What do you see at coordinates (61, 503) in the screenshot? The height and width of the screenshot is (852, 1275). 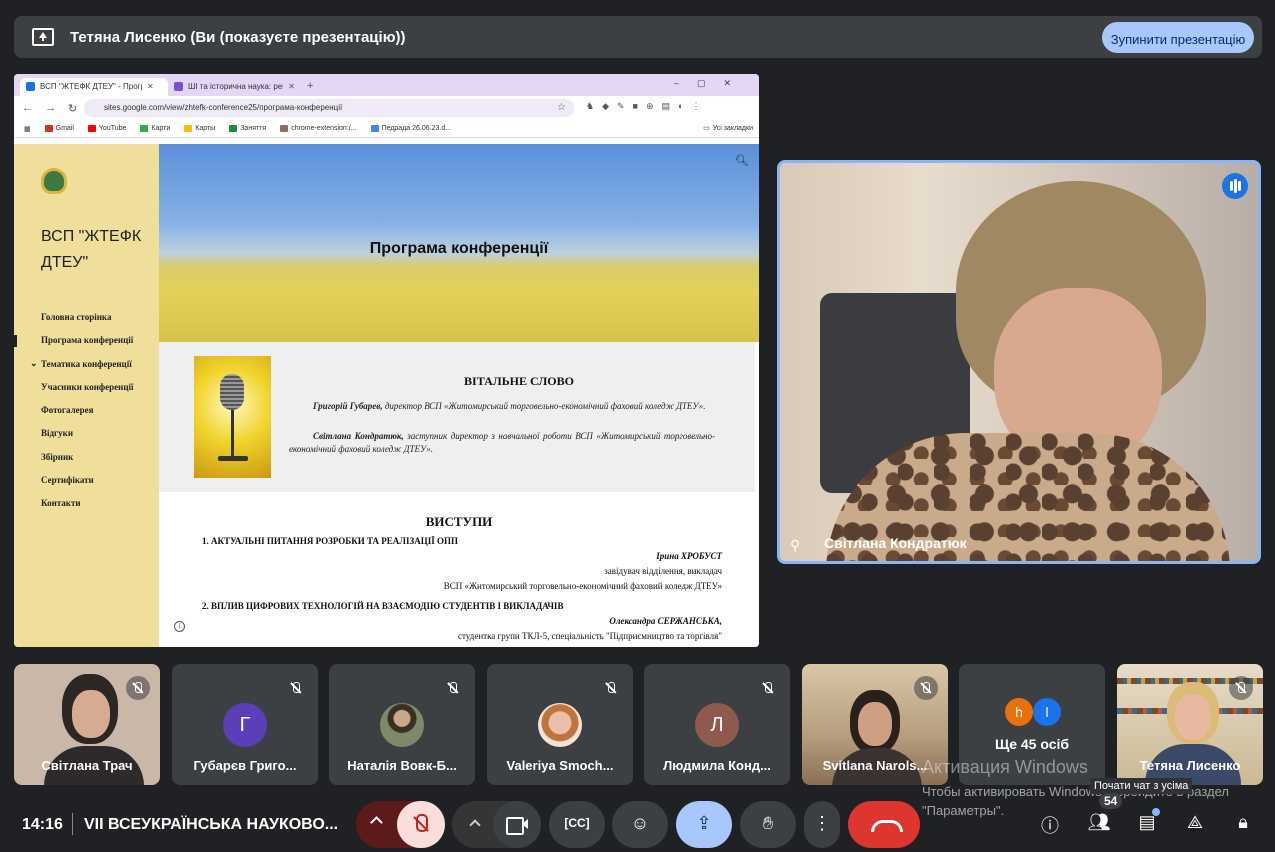 I see `menu-item-label: Контакти` at bounding box center [61, 503].